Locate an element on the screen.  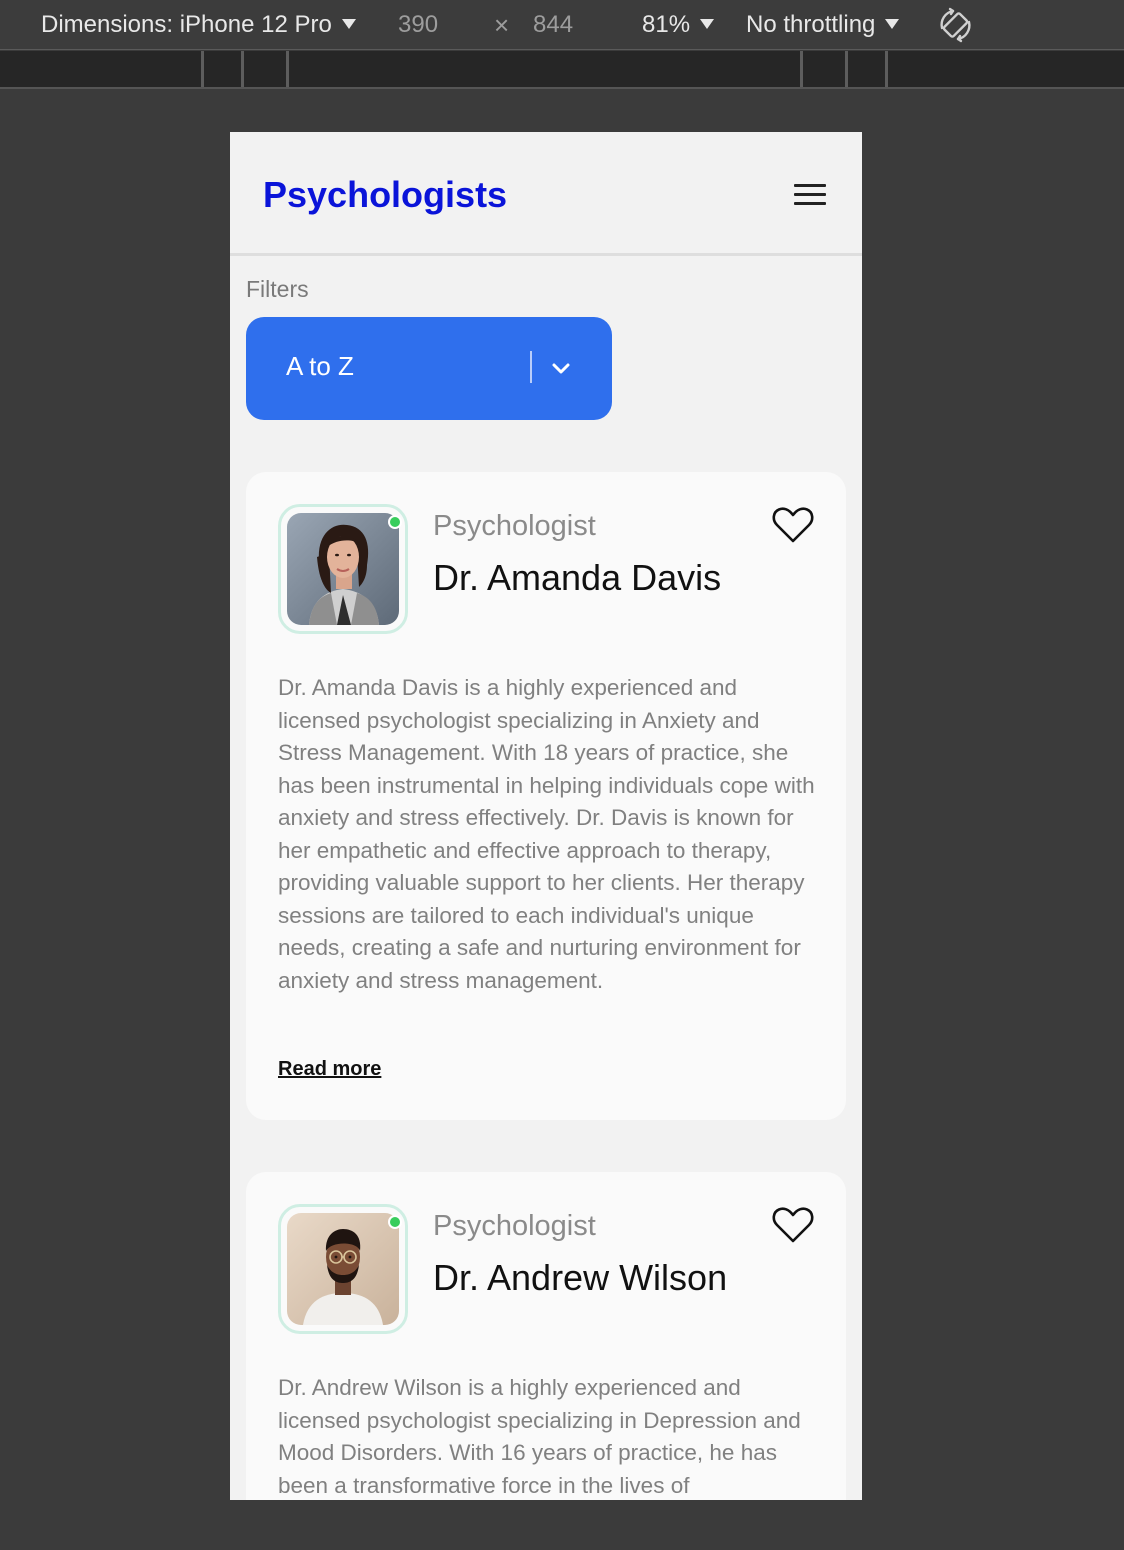
select-divider is located at coordinates (531, 367).